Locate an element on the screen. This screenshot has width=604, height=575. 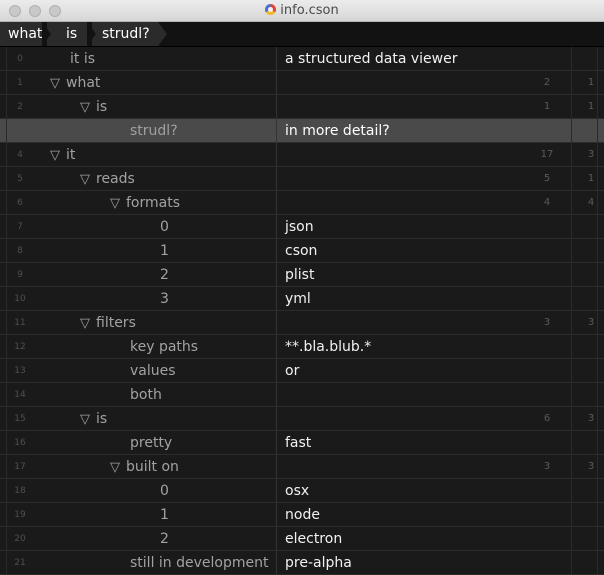
breadcrumb-label: strudl? is located at coordinates (126, 34).